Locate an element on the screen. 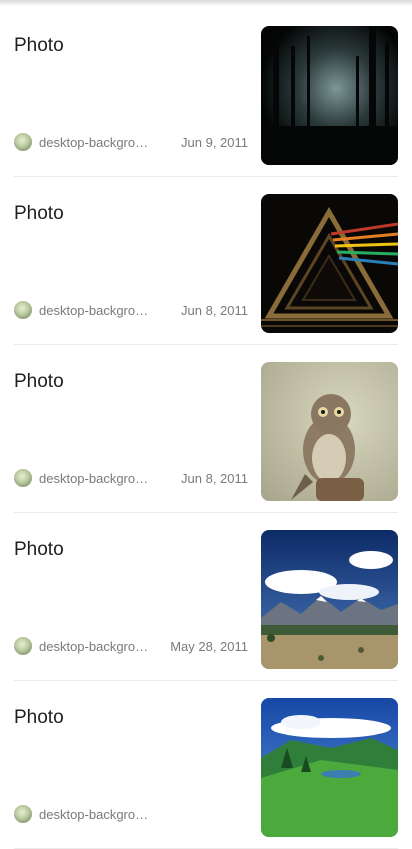  item-meta: desktop-backgrounds May 28, 2011 is located at coordinates (131, 646).